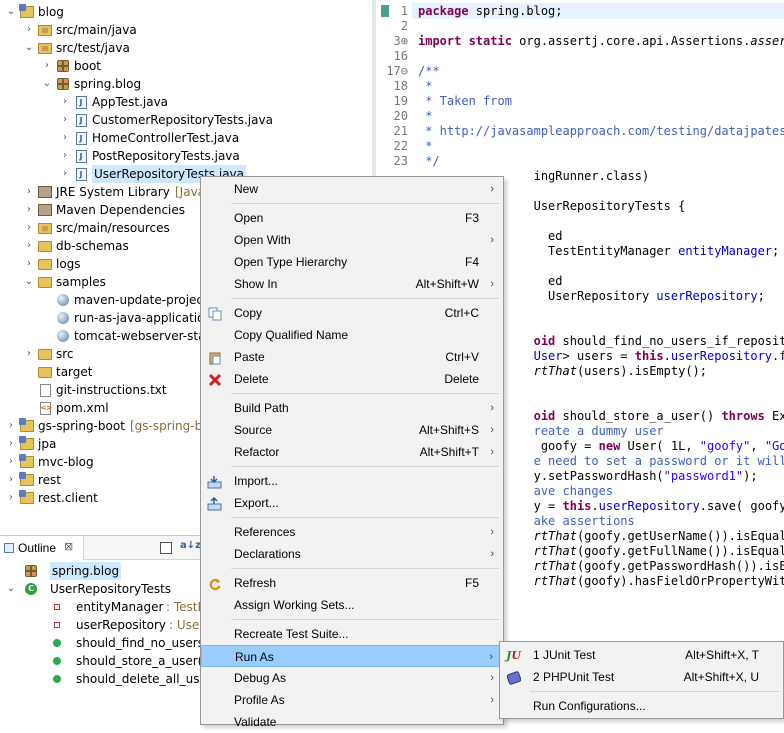 The image size is (784, 733). Describe the element at coordinates (352, 284) in the screenshot. I see `menu-item-show-in: Show In Alt+Shift+W ›` at that location.